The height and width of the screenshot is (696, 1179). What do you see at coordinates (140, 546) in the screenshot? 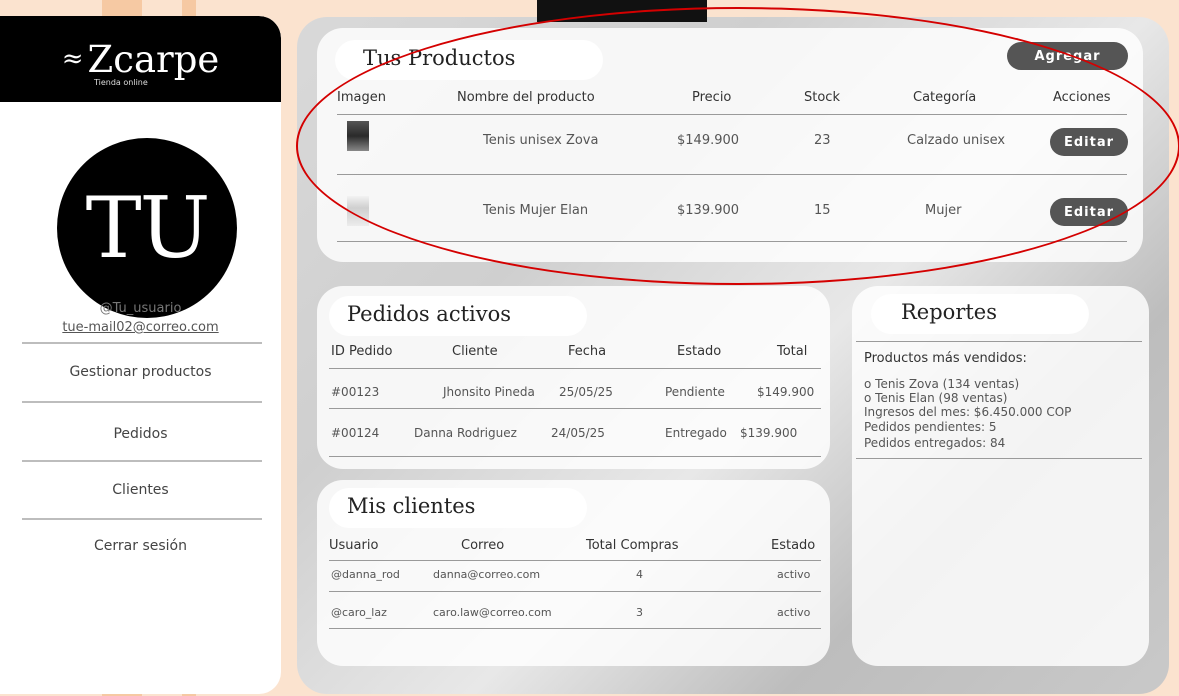
I see `sidebar-item-cerrar-sesion: Cerrar sesión` at bounding box center [140, 546].